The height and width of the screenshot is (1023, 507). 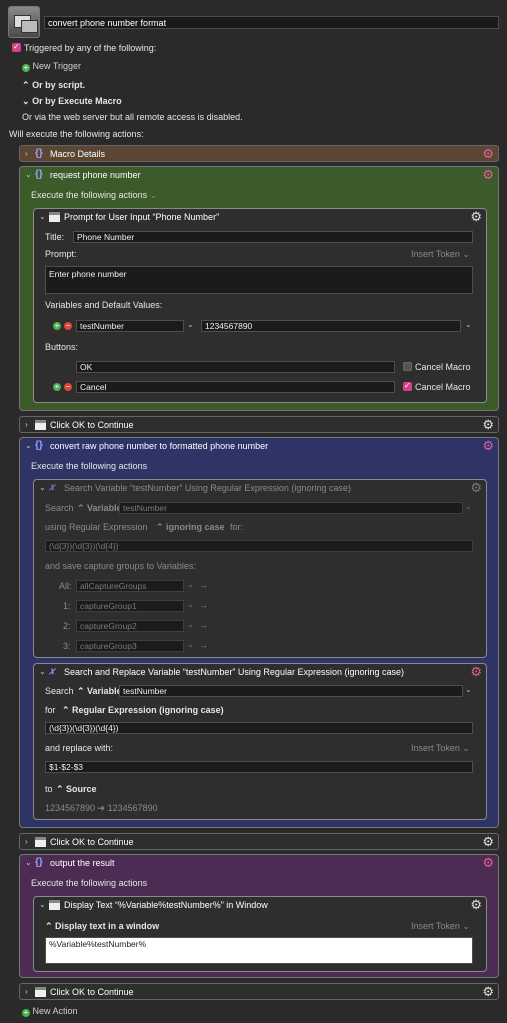 What do you see at coordinates (53, 85) in the screenshot?
I see `by-script-row: ⌃ Or by script.` at bounding box center [53, 85].